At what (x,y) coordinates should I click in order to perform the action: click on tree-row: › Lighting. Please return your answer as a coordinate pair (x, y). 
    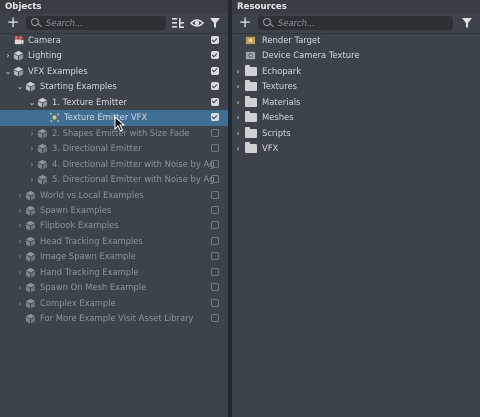
    Looking at the image, I should click on (114, 55).